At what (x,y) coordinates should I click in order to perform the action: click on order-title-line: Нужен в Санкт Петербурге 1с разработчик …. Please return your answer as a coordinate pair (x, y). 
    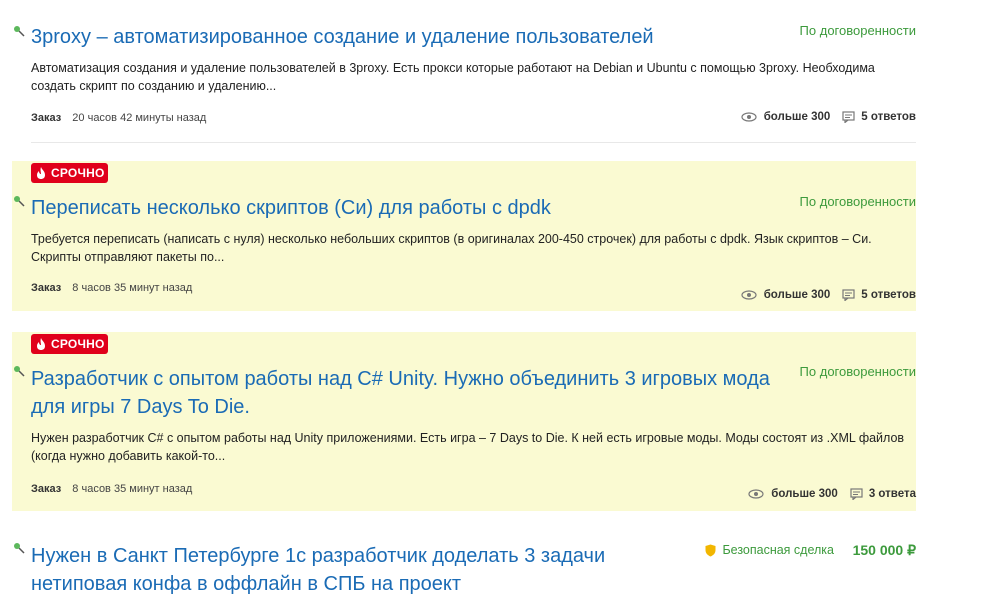
    Looking at the image, I should click on (318, 556).